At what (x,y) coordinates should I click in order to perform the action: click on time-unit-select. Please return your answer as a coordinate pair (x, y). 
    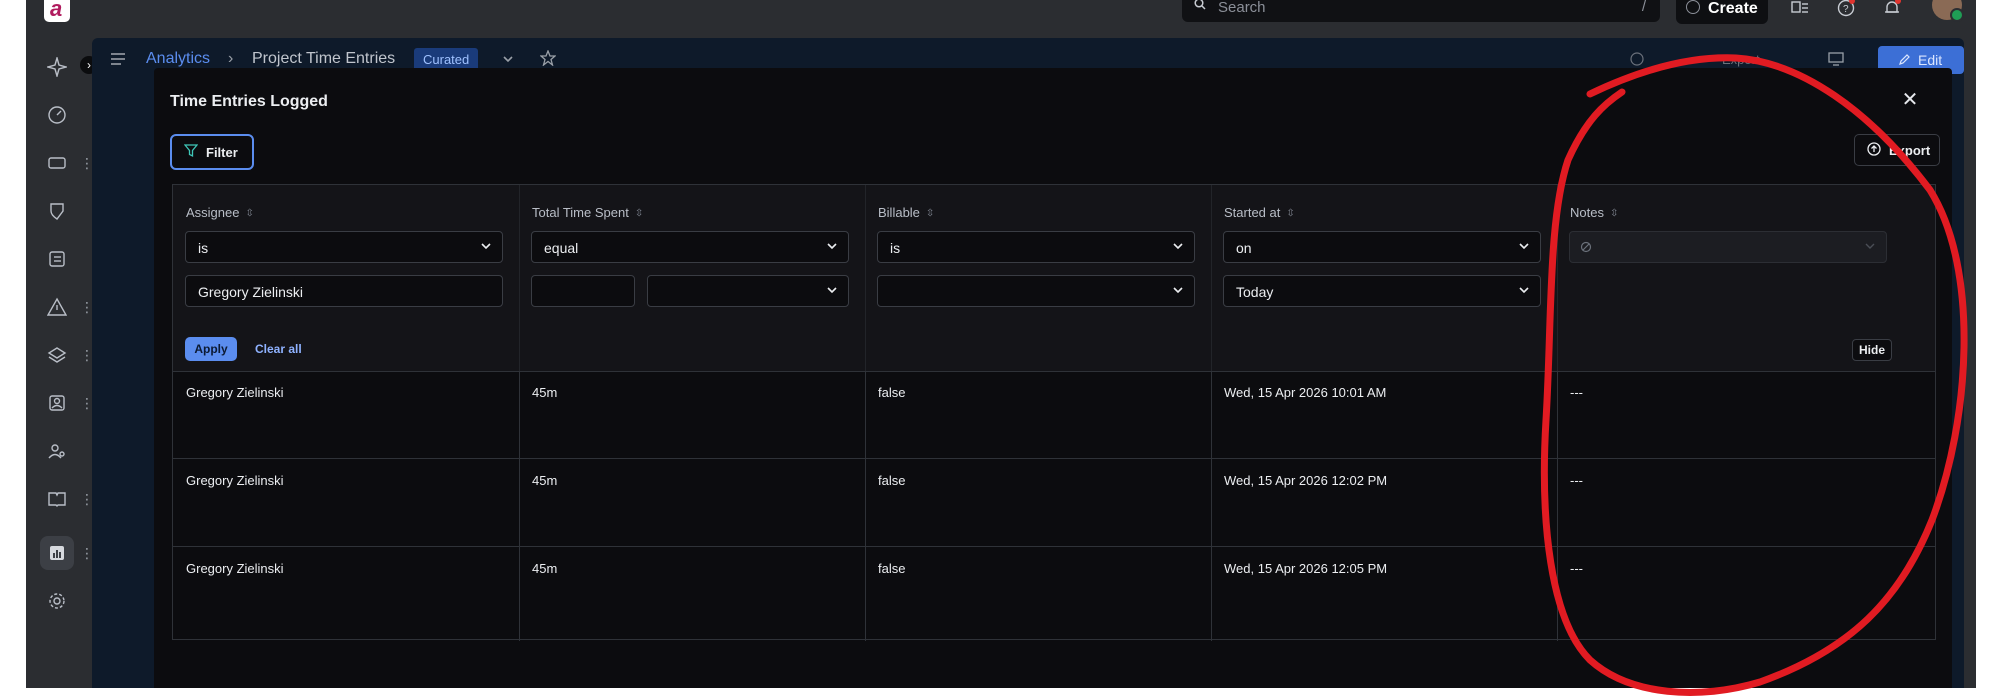
    Looking at the image, I should click on (748, 291).